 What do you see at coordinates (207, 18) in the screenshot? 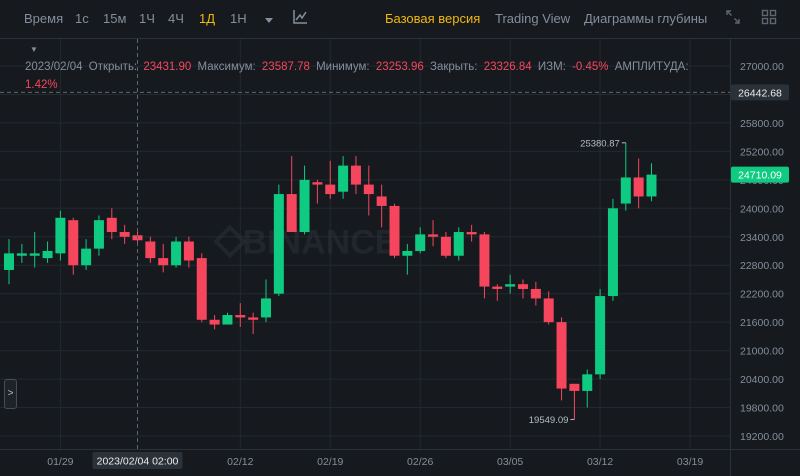
I see `interval-1d: 1Д` at bounding box center [207, 18].